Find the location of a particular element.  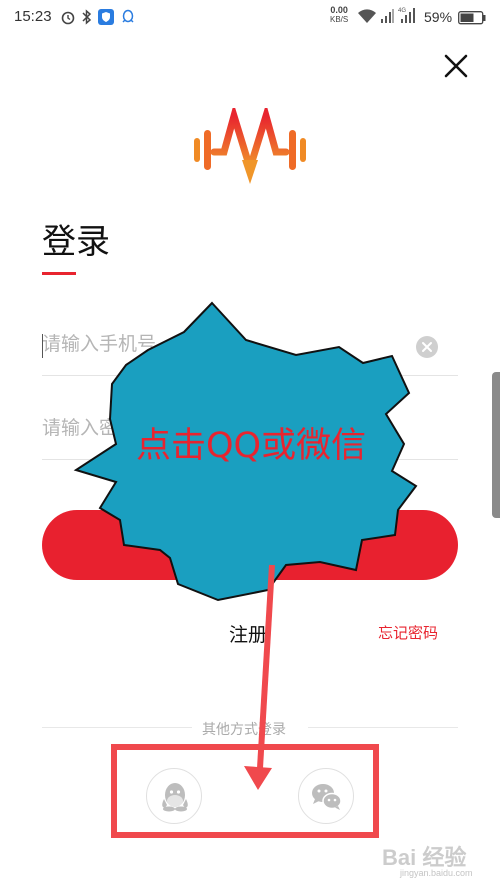

title-underline is located at coordinates (59, 273).